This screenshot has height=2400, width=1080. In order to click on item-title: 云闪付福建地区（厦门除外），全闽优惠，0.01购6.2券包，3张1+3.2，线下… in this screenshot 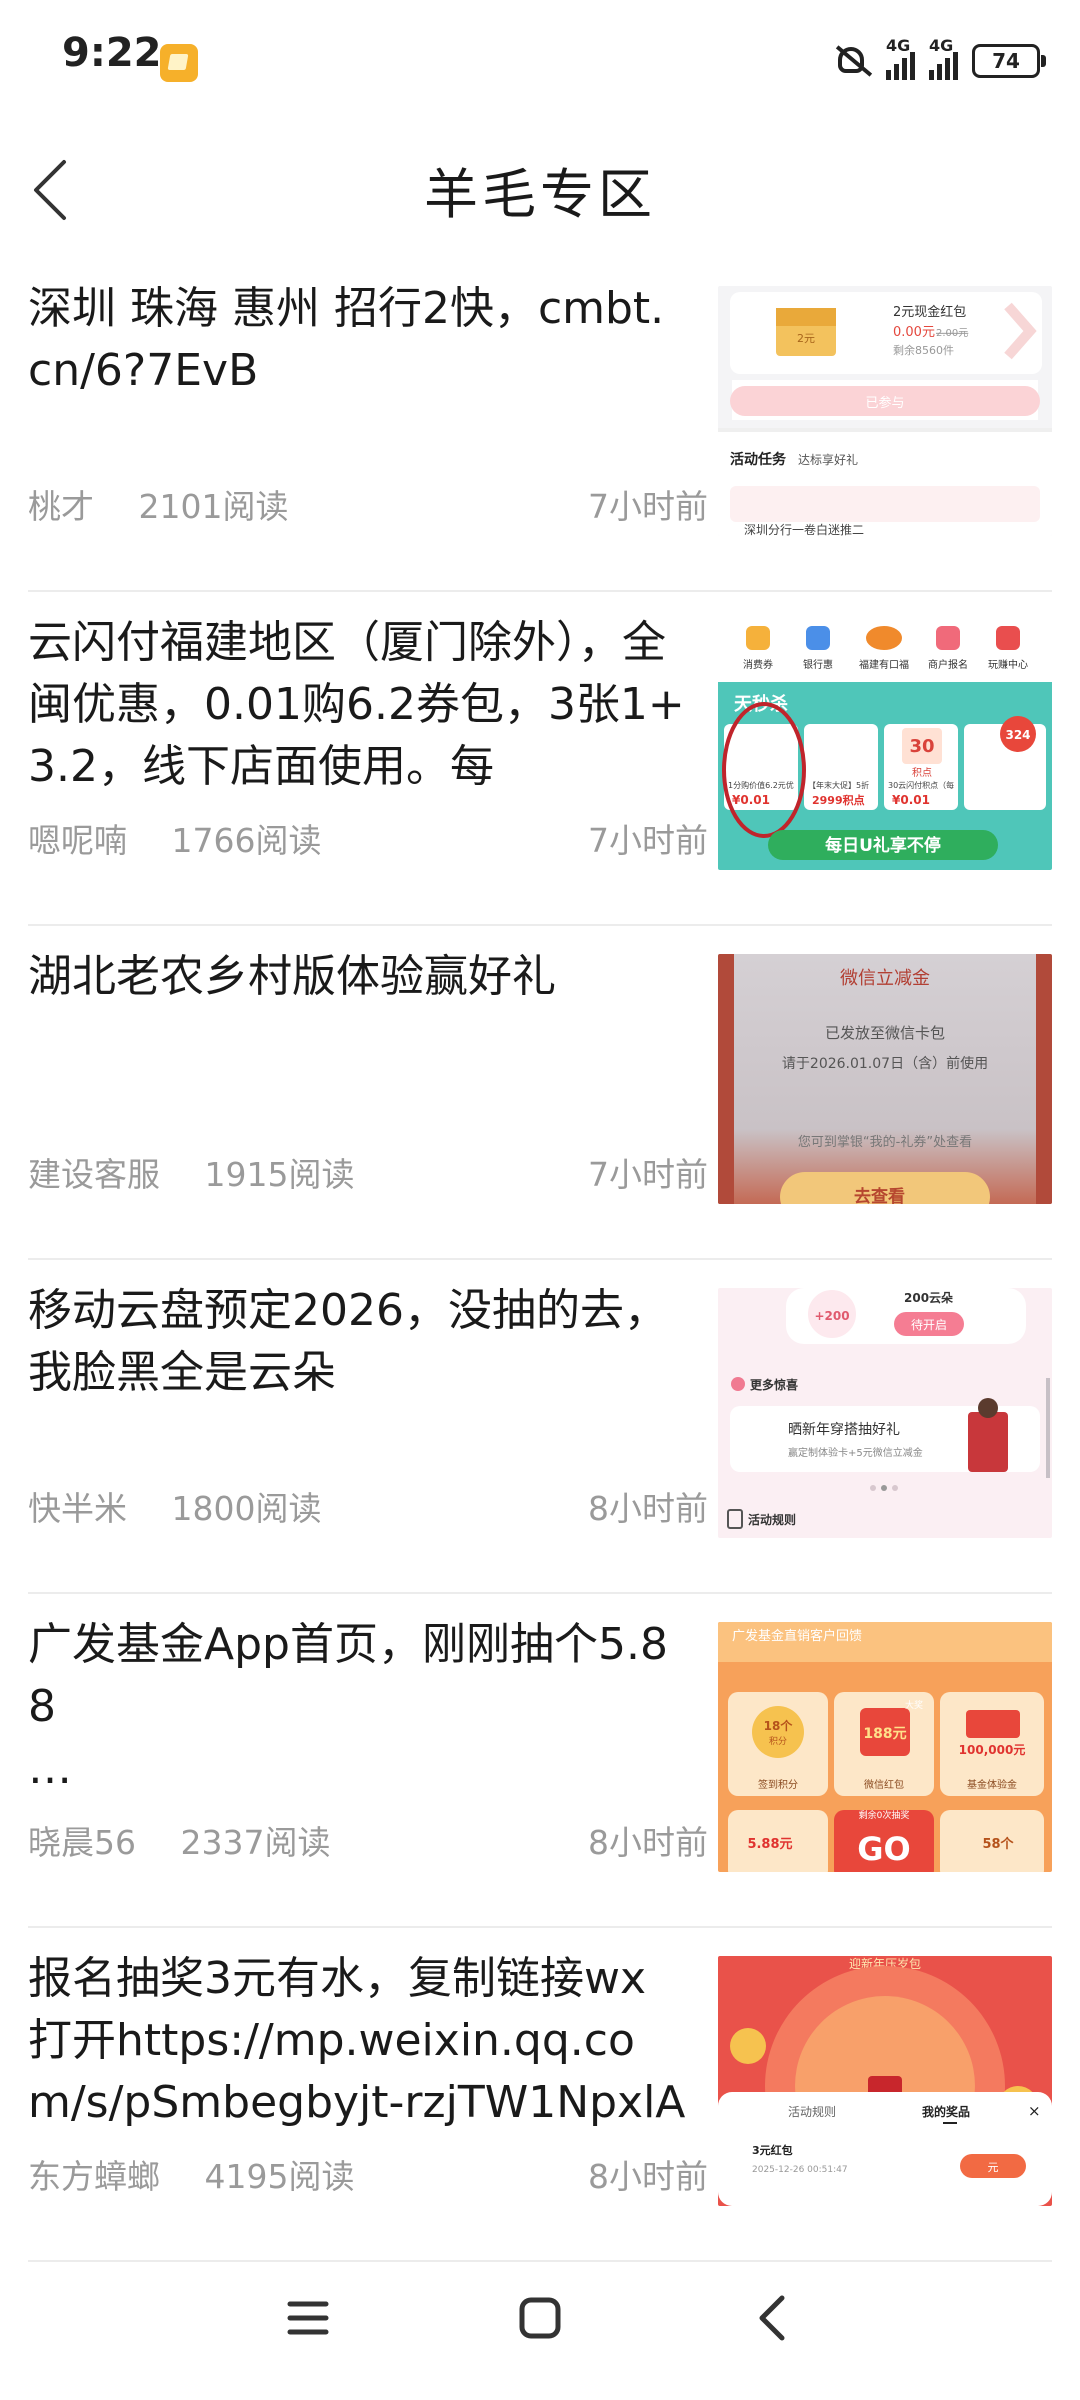, I will do `click(356, 704)`.